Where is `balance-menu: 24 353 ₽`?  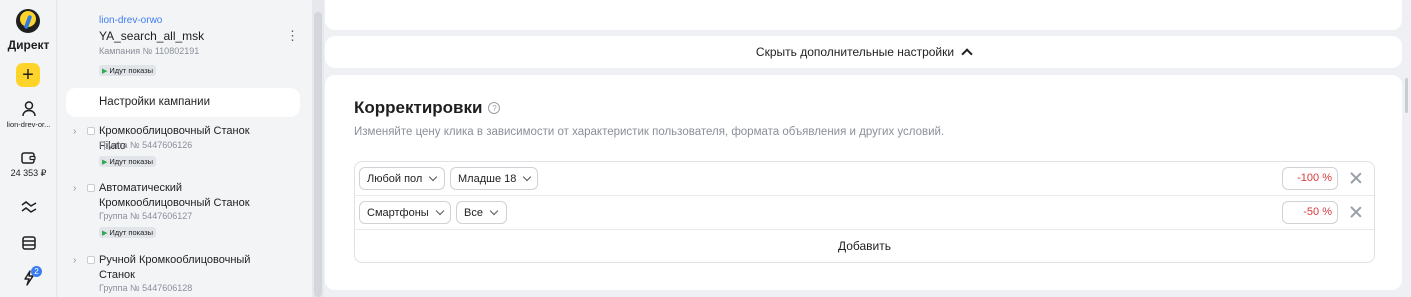
balance-menu: 24 353 ₽ is located at coordinates (28, 165).